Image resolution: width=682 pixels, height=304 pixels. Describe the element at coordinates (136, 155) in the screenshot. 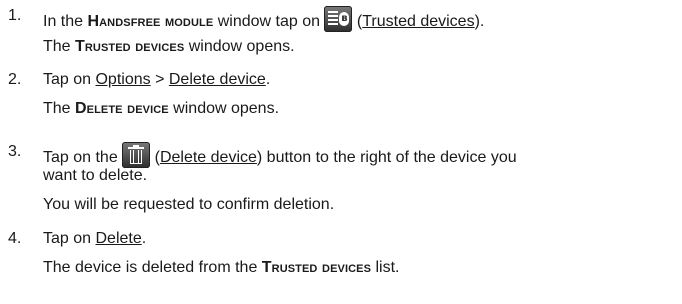

I see `trash-icon` at that location.